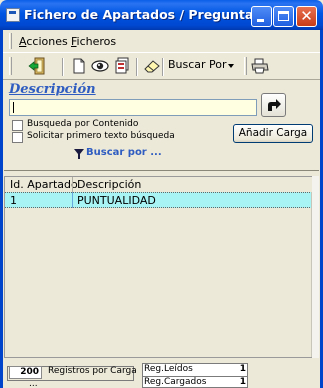  Describe the element at coordinates (133, 107) in the screenshot. I see `descripcion-input` at that location.